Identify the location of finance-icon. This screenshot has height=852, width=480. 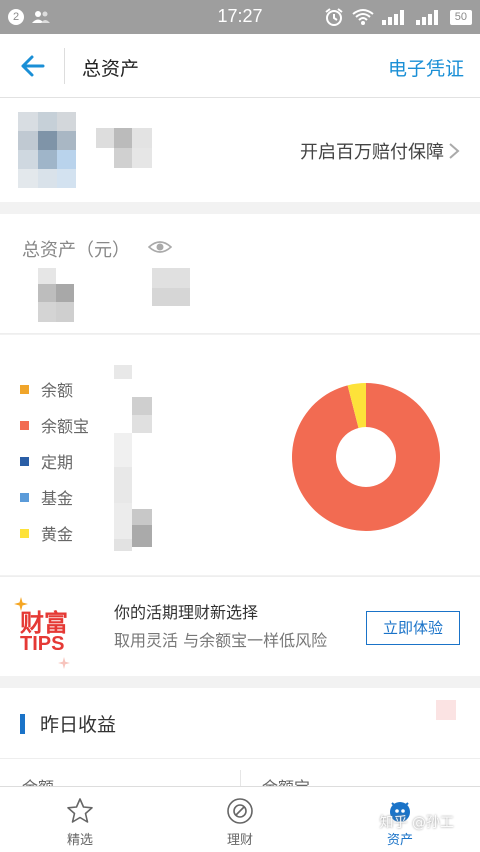
(240, 811).